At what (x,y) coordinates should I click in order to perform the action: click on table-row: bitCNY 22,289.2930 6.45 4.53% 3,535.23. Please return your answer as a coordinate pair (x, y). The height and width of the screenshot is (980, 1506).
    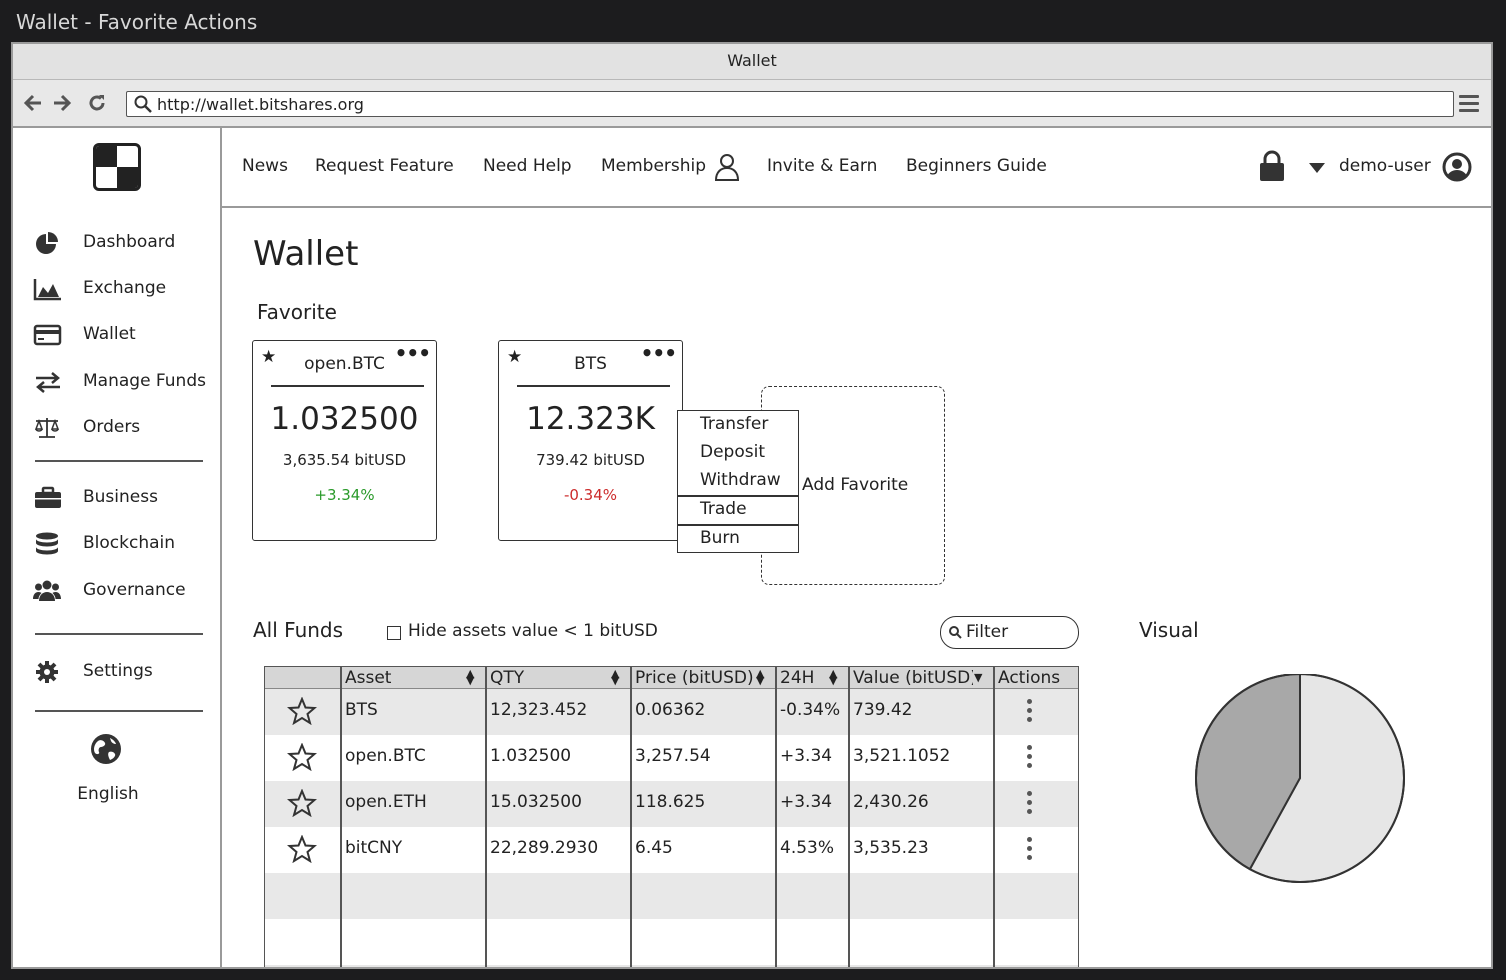
    Looking at the image, I should click on (671, 850).